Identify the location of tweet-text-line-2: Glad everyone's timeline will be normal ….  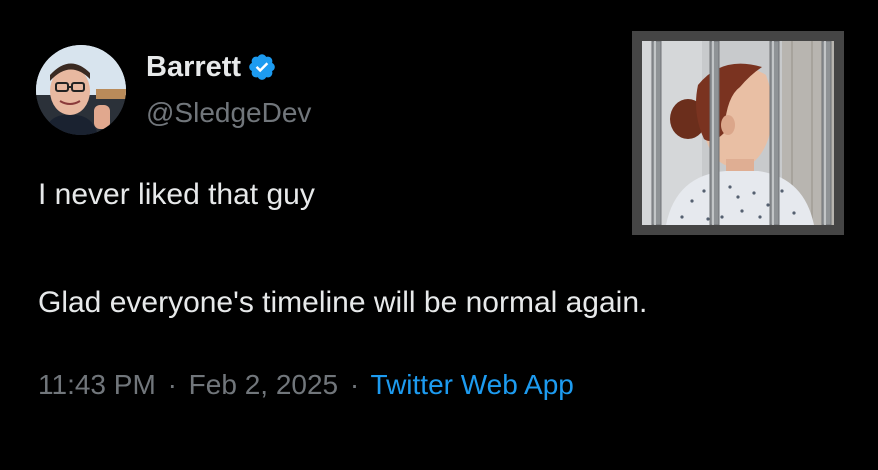
(343, 302).